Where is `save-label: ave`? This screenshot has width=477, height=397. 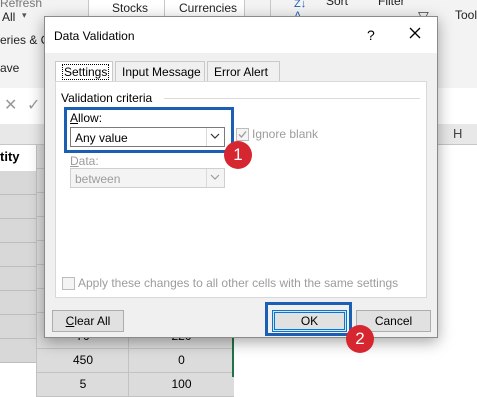
save-label: ave is located at coordinates (9, 68).